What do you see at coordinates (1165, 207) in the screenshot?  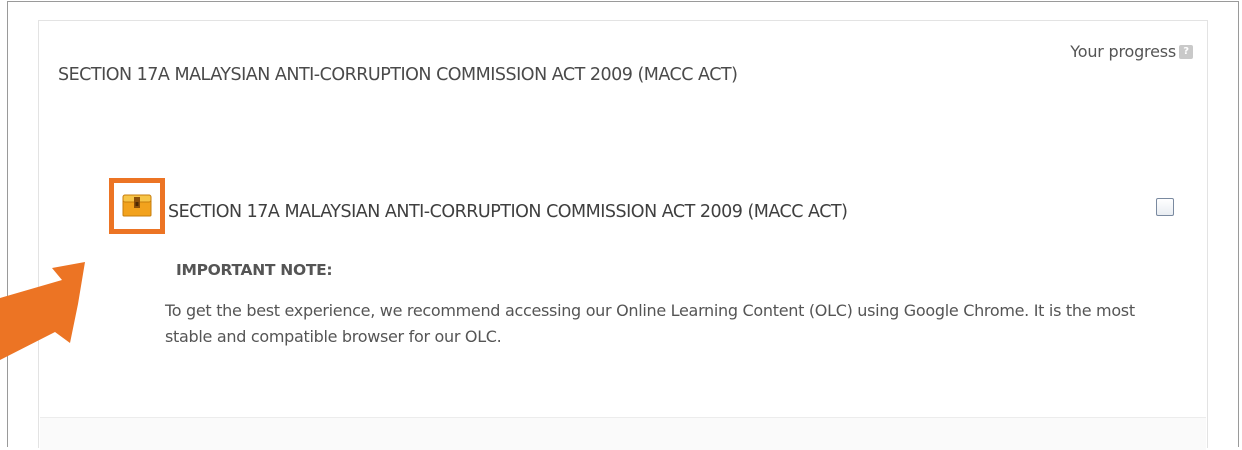 I see `completion-checkbox` at bounding box center [1165, 207].